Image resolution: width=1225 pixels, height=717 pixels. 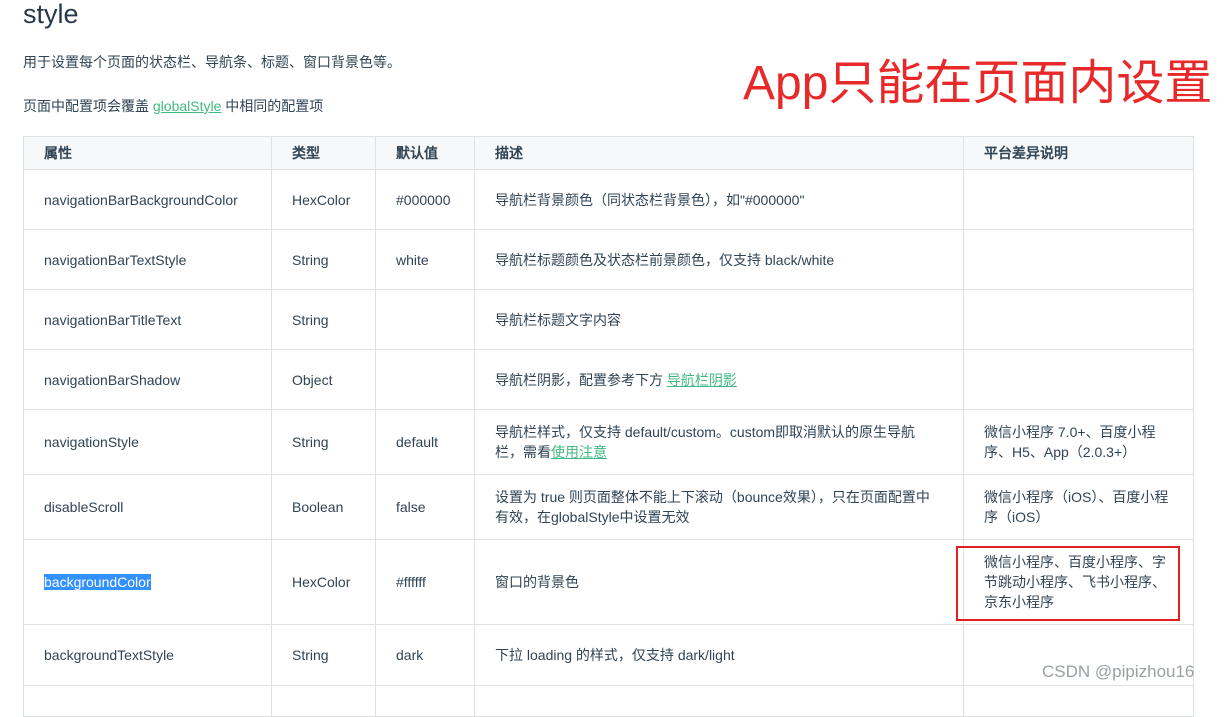 I want to click on col-header-type: 类型, so click(x=323, y=153).